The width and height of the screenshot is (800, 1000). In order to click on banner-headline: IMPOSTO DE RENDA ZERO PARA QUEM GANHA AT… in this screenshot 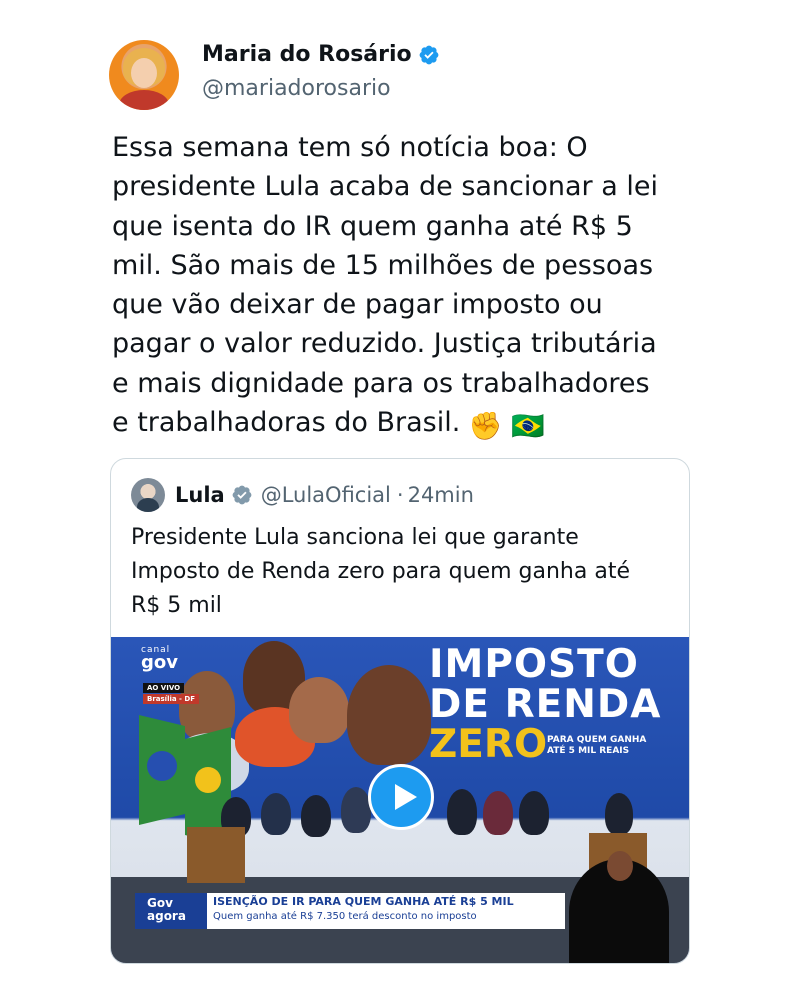, I will do `click(545, 705)`.